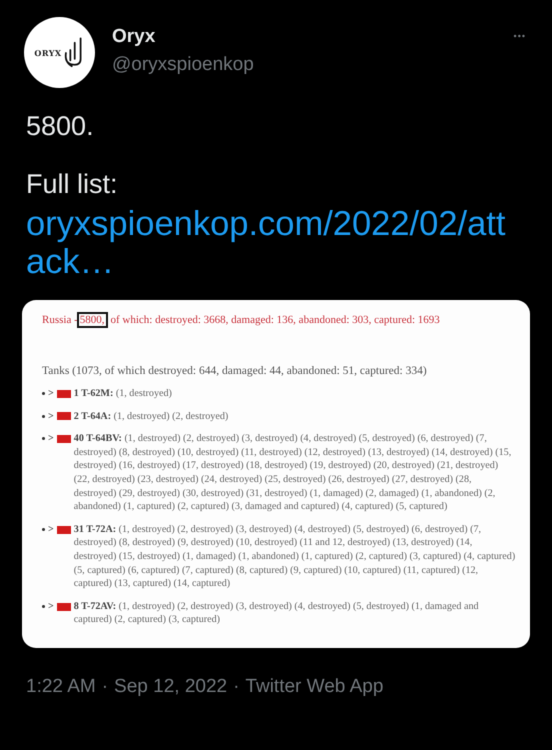 Image resolution: width=552 pixels, height=750 pixels. I want to click on avatar-label: ORYX, so click(48, 53).